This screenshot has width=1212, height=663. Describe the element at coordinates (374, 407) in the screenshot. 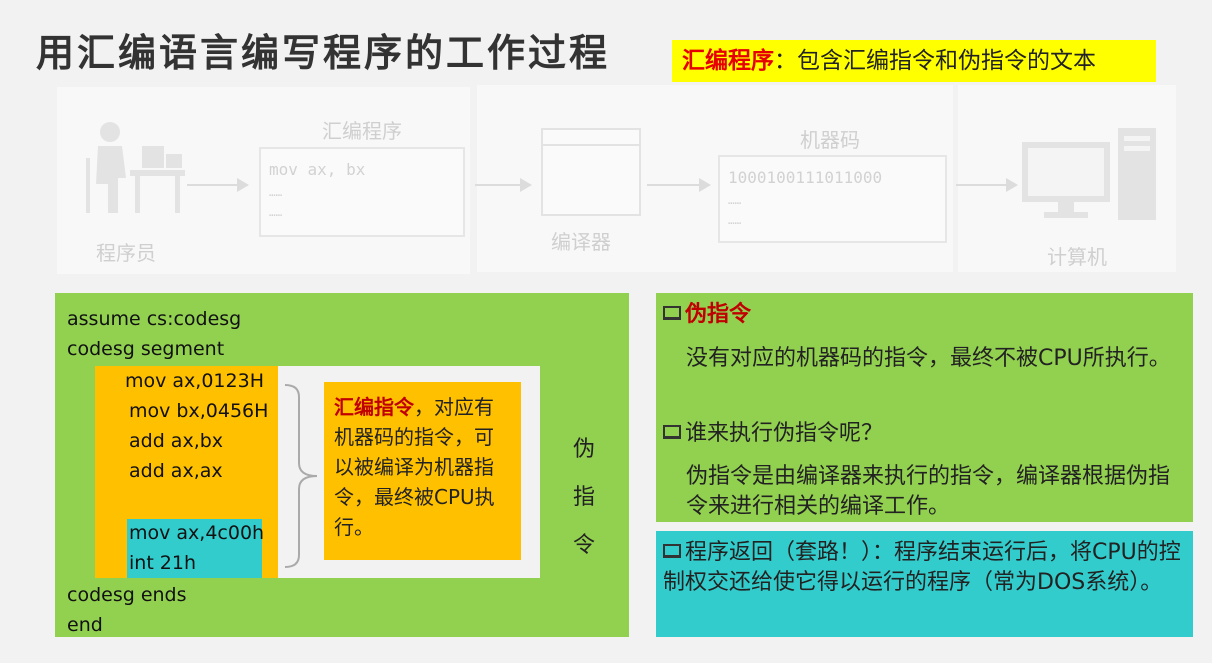

I see `asm-note-term: 汇编指令` at that location.